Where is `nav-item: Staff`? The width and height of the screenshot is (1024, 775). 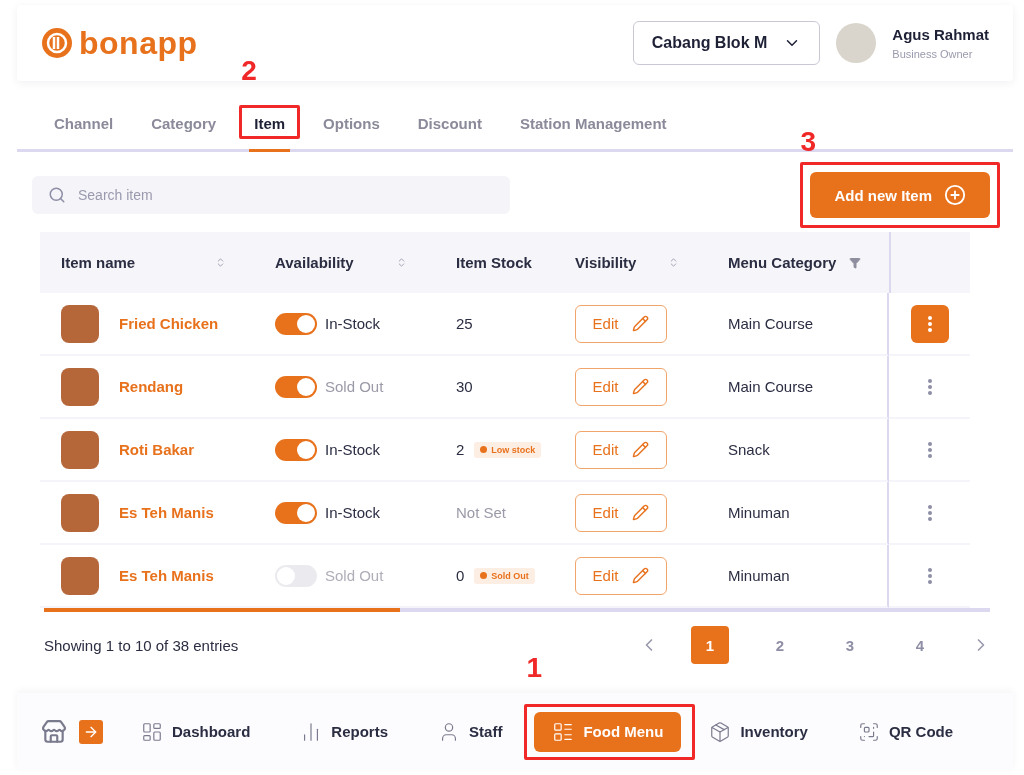 nav-item: Staff is located at coordinates (470, 731).